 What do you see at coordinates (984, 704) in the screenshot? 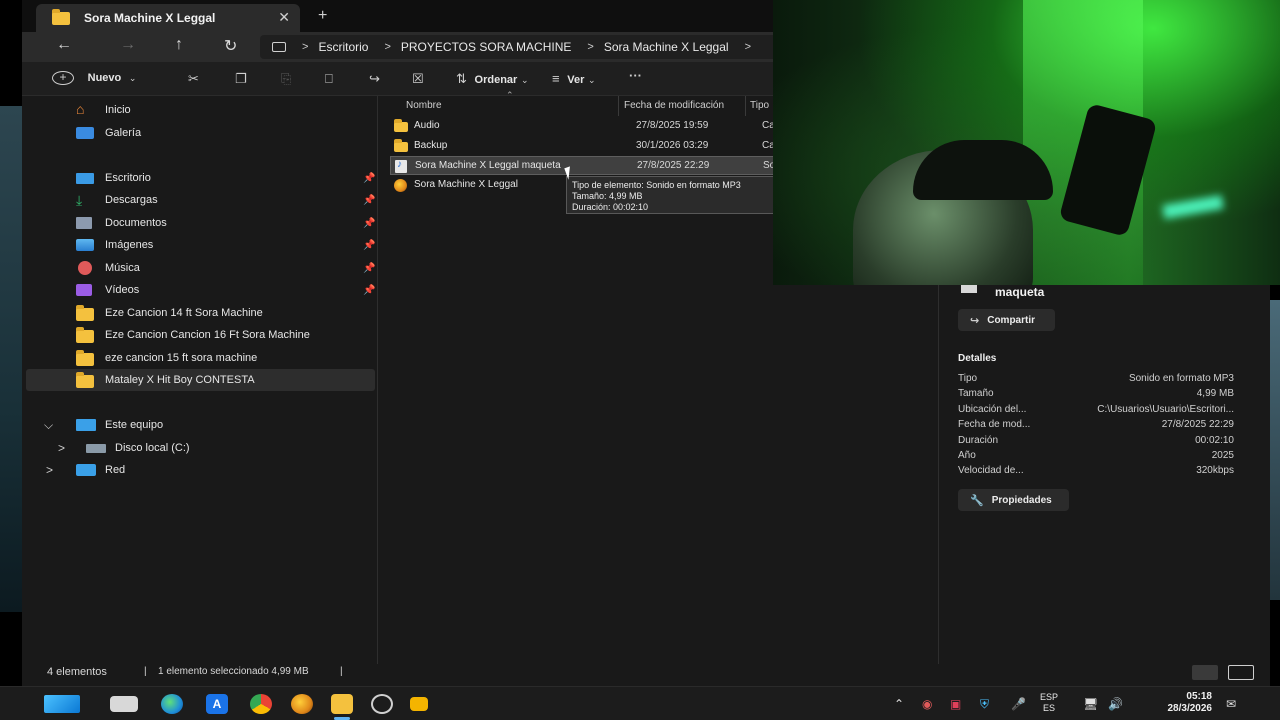
I see `shield-icon: ⛨` at bounding box center [984, 704].